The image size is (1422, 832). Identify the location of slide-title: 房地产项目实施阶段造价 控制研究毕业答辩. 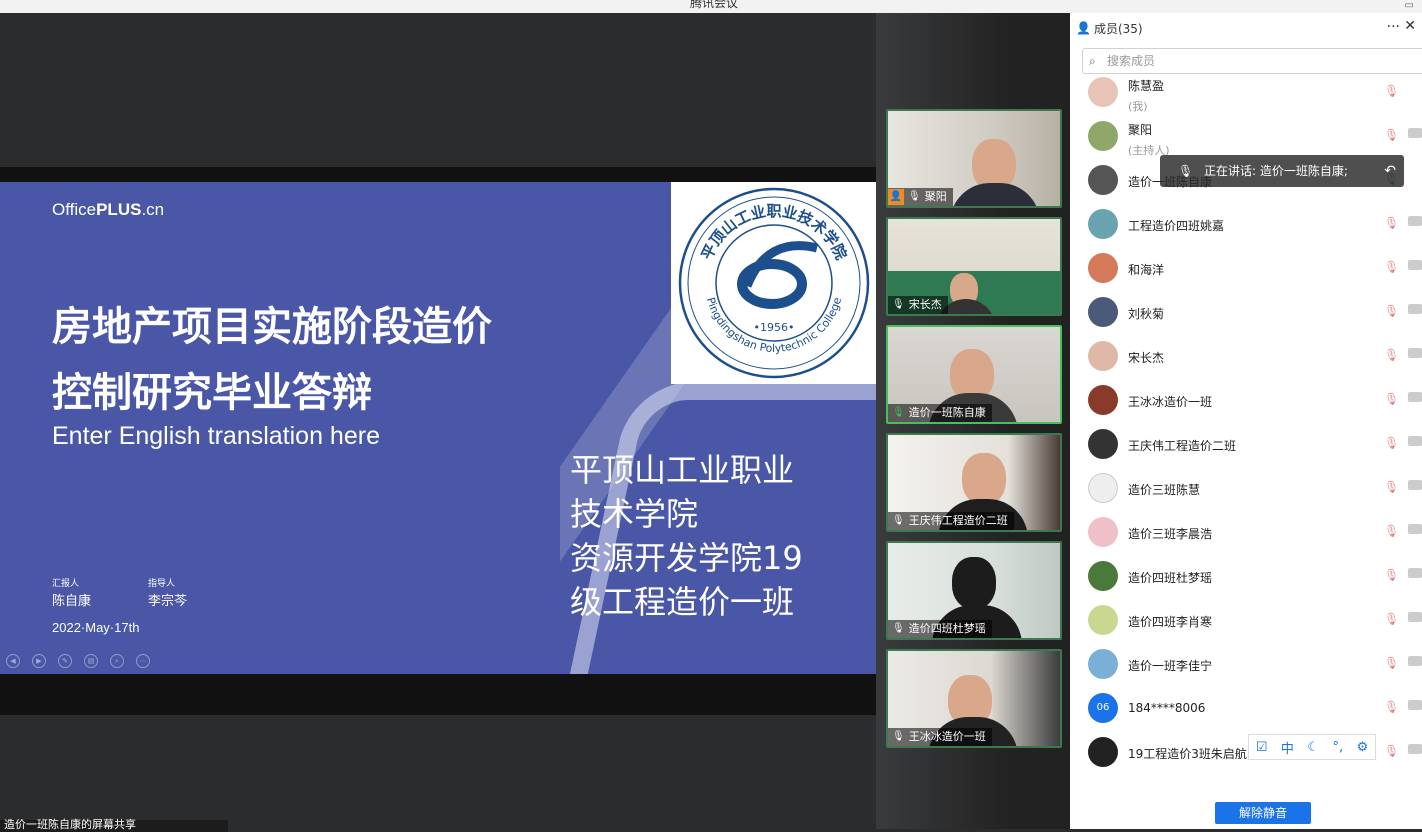
(272, 360).